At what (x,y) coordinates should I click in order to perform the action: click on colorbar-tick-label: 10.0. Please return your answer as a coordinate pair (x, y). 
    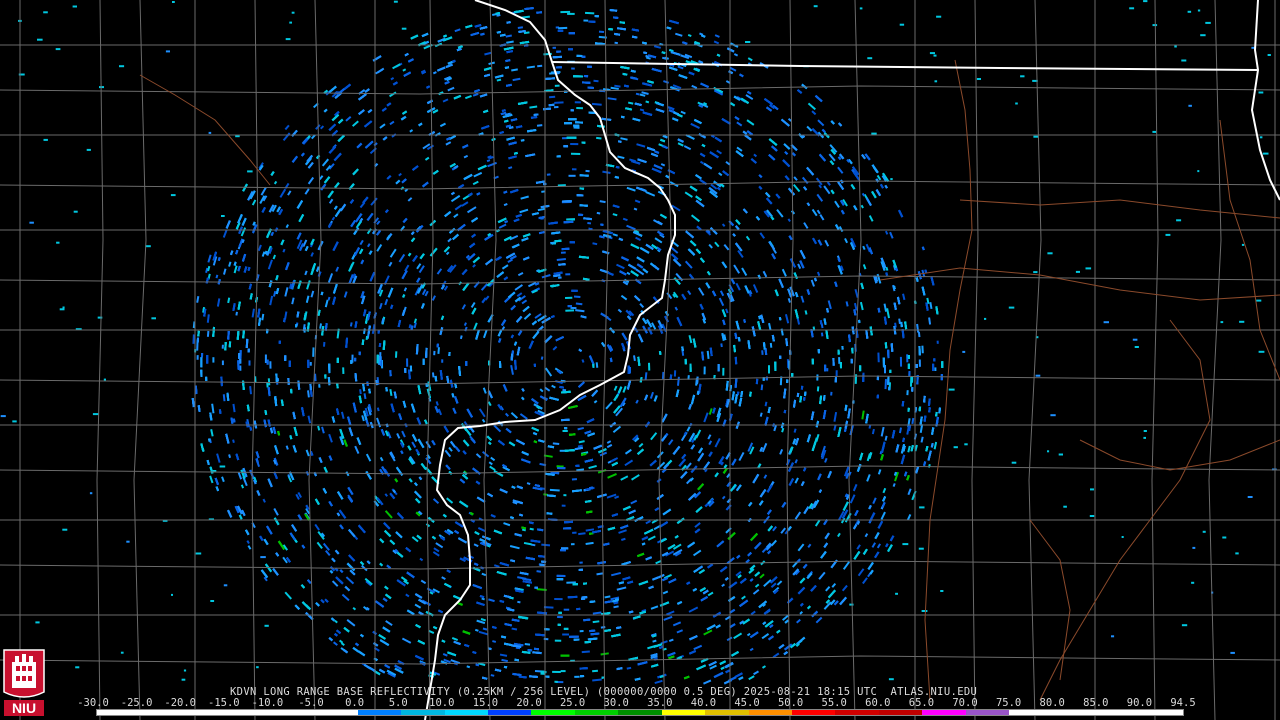
    Looking at the image, I should click on (442, 703).